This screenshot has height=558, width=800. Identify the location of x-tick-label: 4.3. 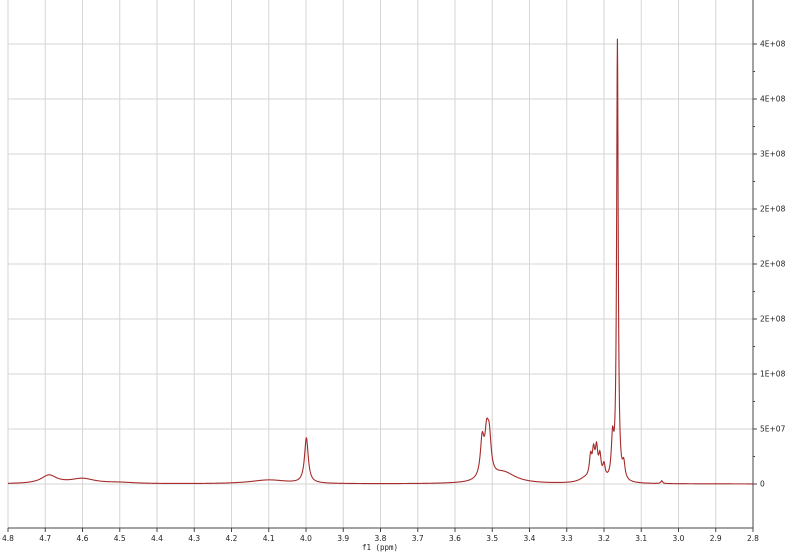
(194, 538).